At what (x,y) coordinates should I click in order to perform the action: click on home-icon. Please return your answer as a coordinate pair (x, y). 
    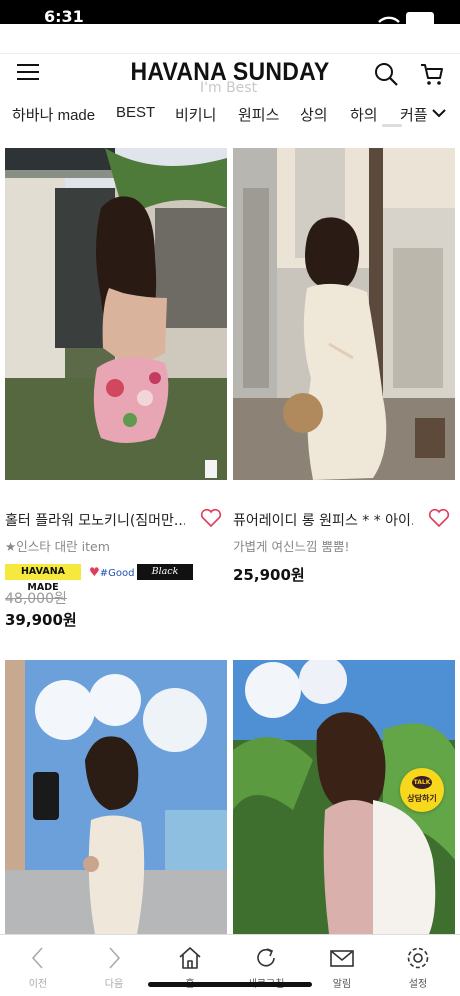
    Looking at the image, I should click on (190, 958).